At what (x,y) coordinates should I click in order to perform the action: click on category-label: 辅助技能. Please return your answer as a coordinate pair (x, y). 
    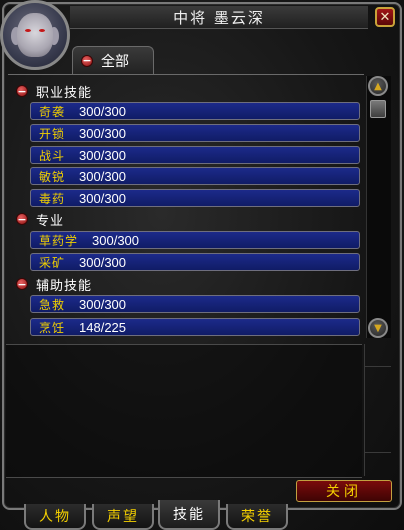
    Looking at the image, I should click on (64, 286).